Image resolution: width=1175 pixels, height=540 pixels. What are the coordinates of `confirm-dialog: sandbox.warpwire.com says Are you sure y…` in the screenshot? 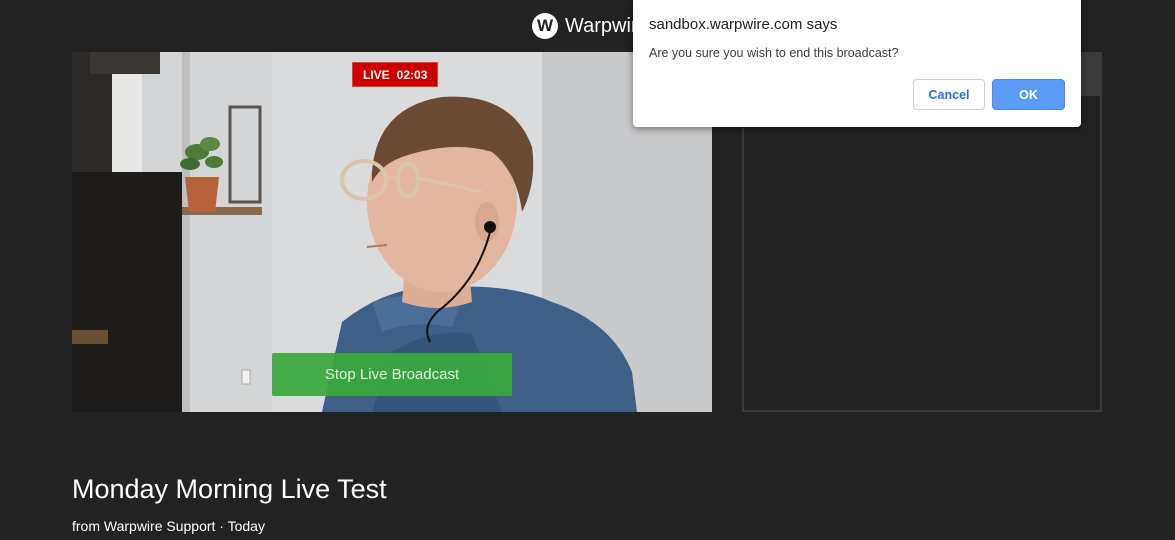 It's located at (857, 63).